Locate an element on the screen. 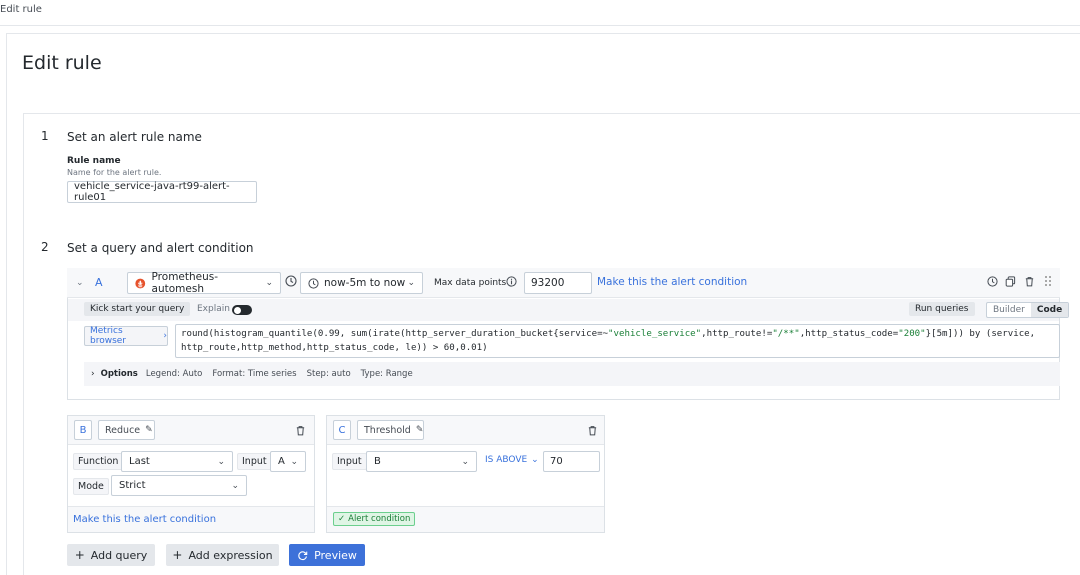  preview-button: Preview is located at coordinates (327, 555).